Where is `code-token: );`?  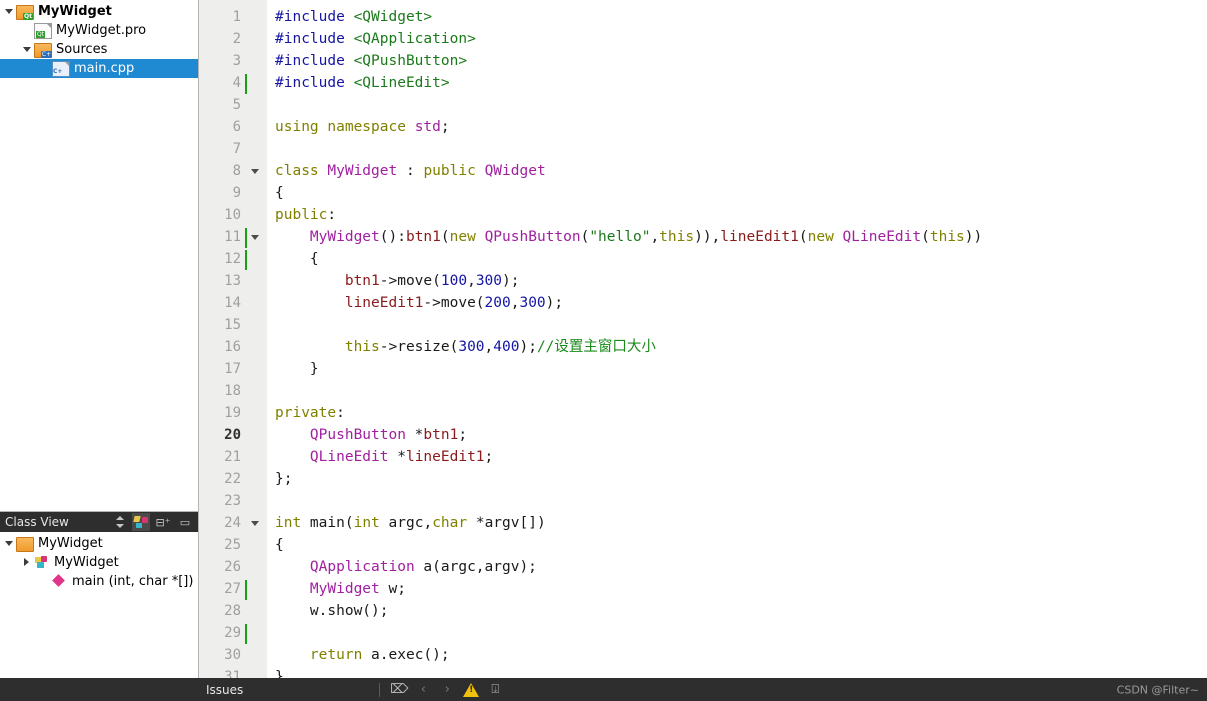
code-token: ); is located at coordinates (554, 303).